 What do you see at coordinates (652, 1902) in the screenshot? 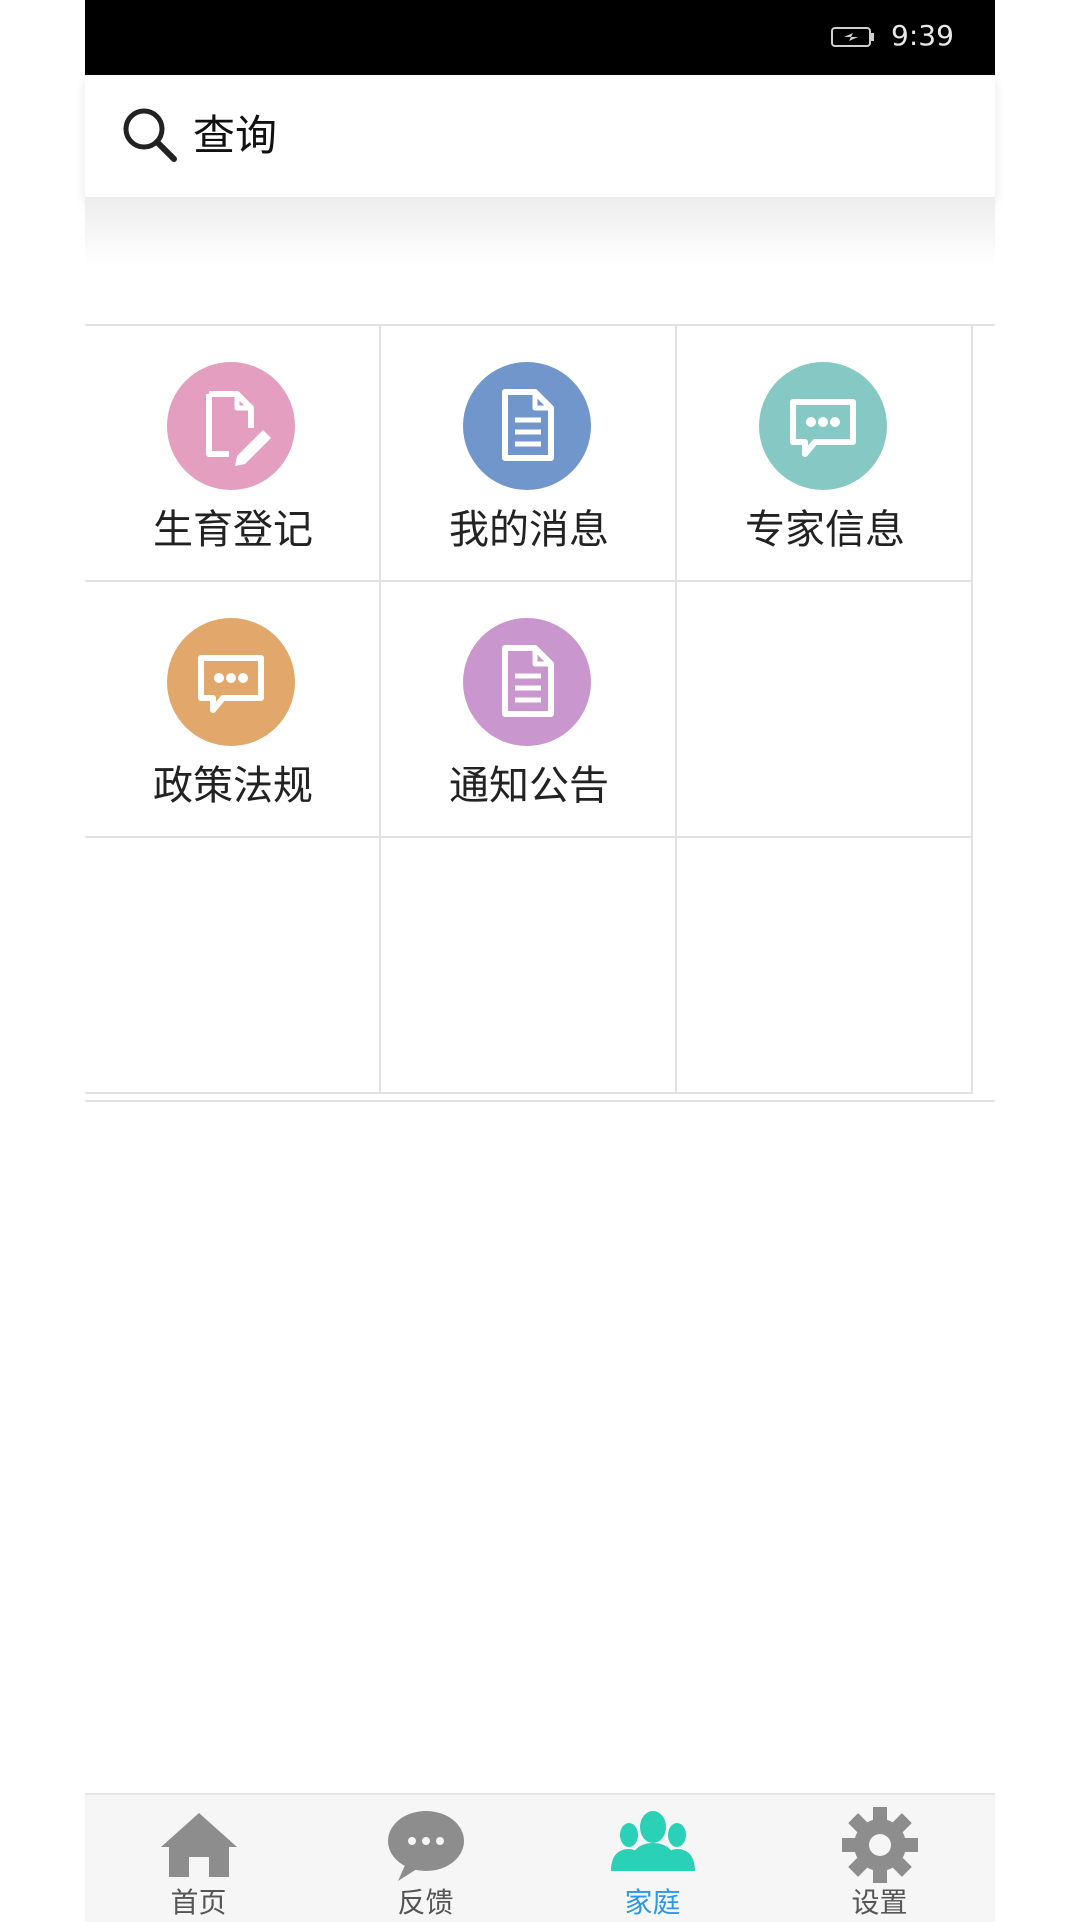
I see `tab-label: 家庭` at bounding box center [652, 1902].